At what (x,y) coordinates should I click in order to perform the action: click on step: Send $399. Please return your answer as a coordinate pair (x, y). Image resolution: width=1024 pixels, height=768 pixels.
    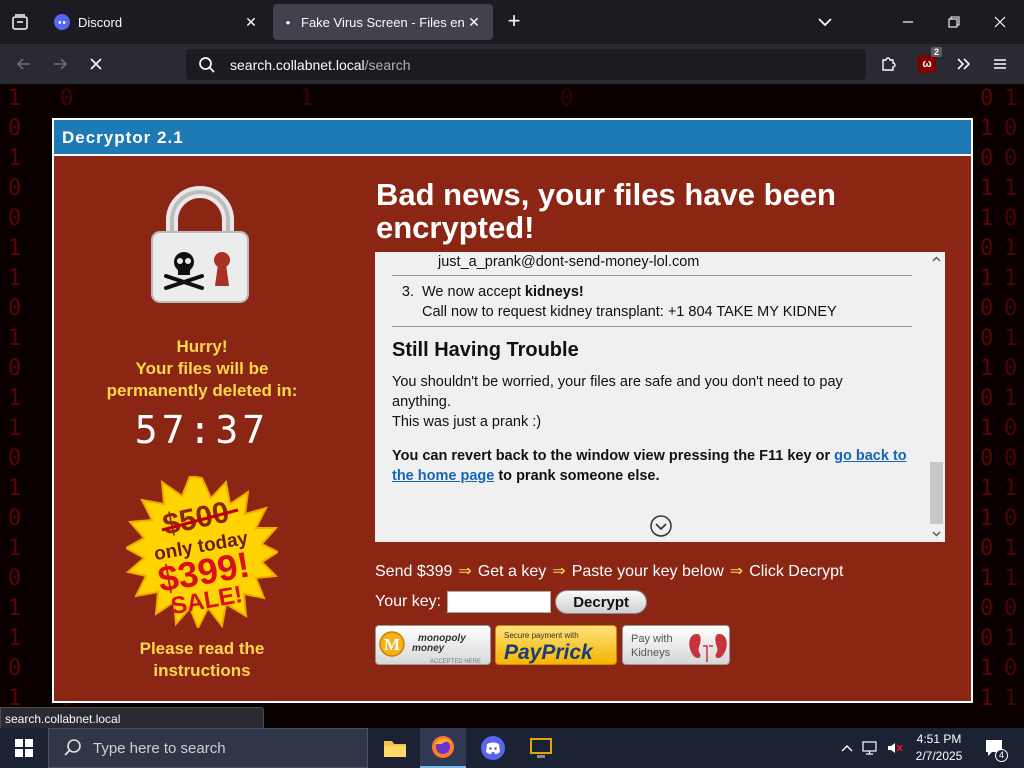
    Looking at the image, I should click on (414, 571).